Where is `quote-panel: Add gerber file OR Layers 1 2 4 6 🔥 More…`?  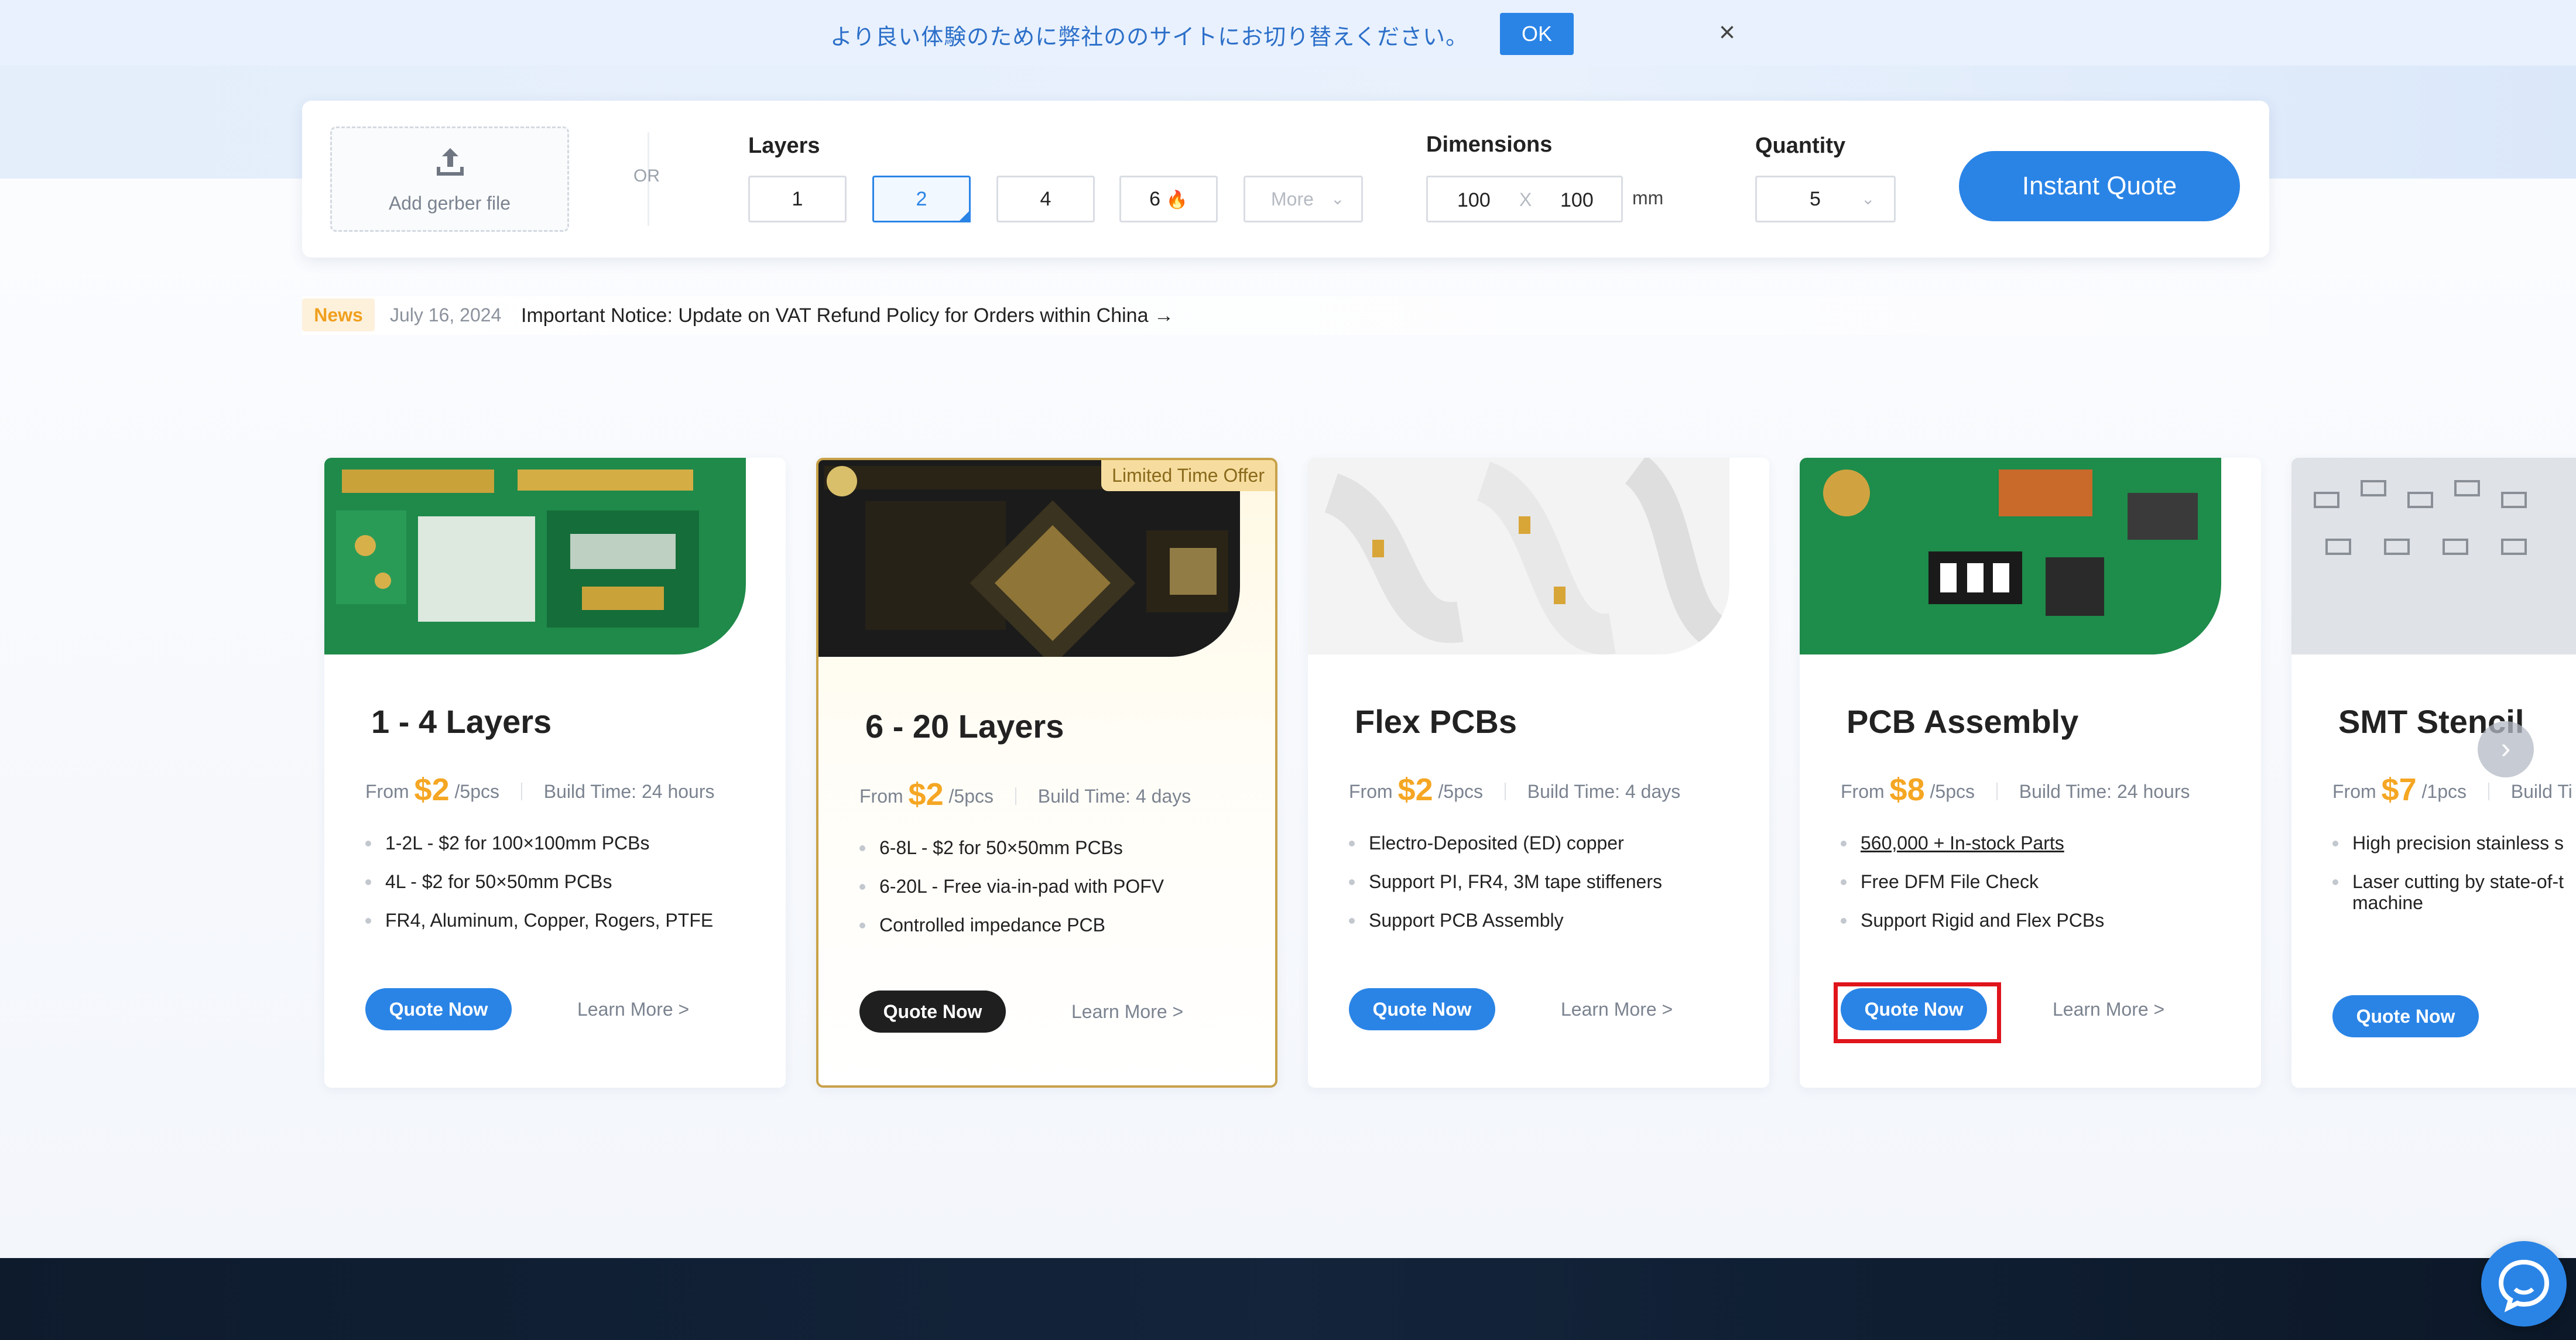 quote-panel: Add gerber file OR Layers 1 2 4 6 🔥 More… is located at coordinates (1285, 180).